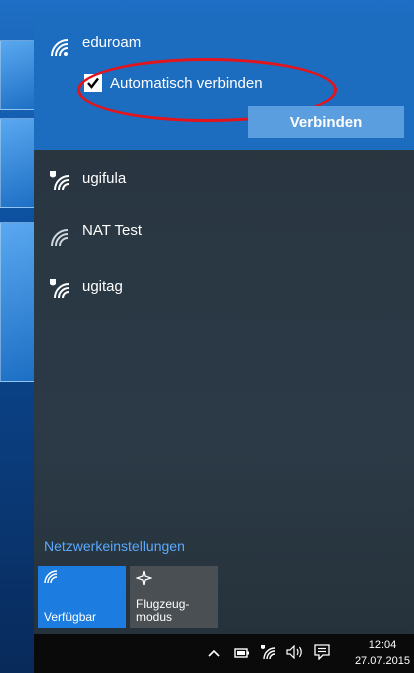 This screenshot has width=414, height=673. I want to click on taskbar-clock: 12:04 27.07.2015, so click(382, 653).